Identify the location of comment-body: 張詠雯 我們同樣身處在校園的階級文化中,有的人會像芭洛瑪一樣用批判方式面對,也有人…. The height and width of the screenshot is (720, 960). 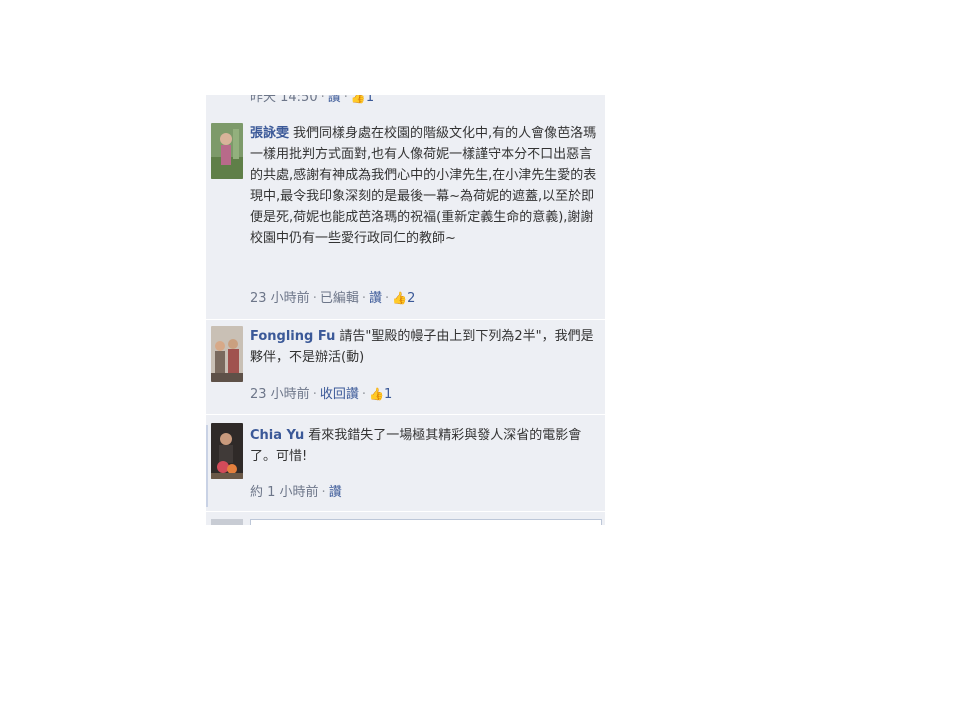
(426, 186).